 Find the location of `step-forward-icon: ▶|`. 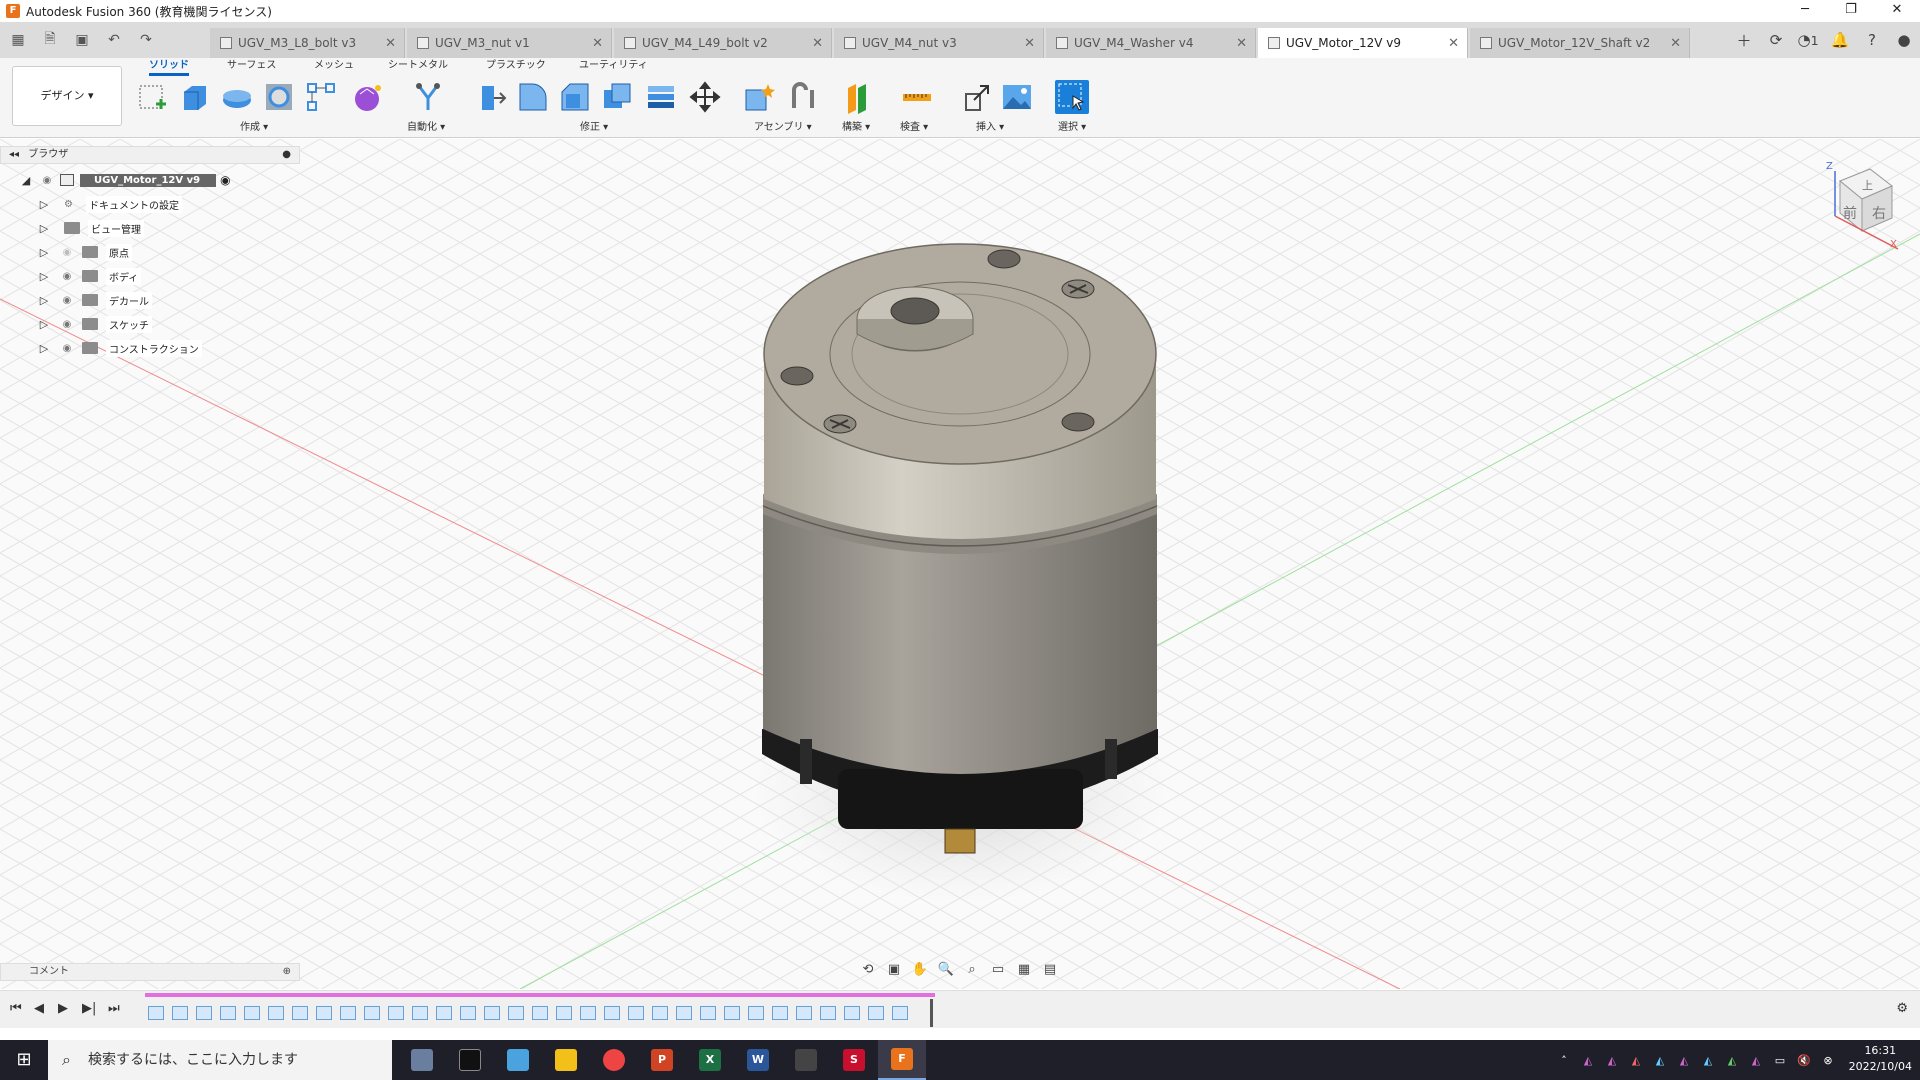

step-forward-icon: ▶| is located at coordinates (89, 1008).